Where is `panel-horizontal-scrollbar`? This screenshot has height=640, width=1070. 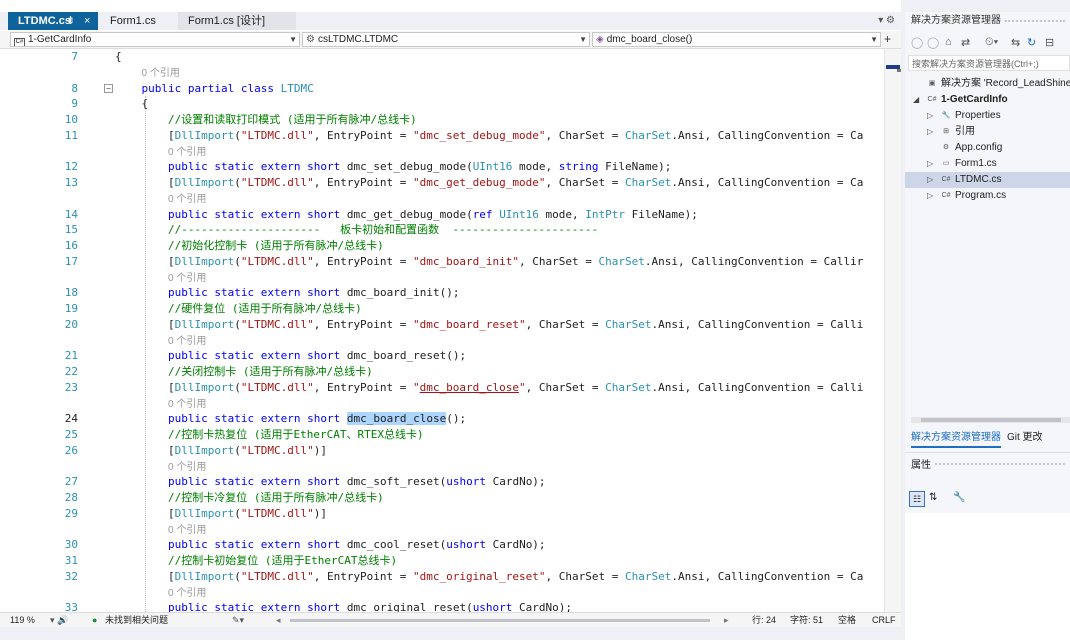
panel-horizontal-scrollbar is located at coordinates (990, 420).